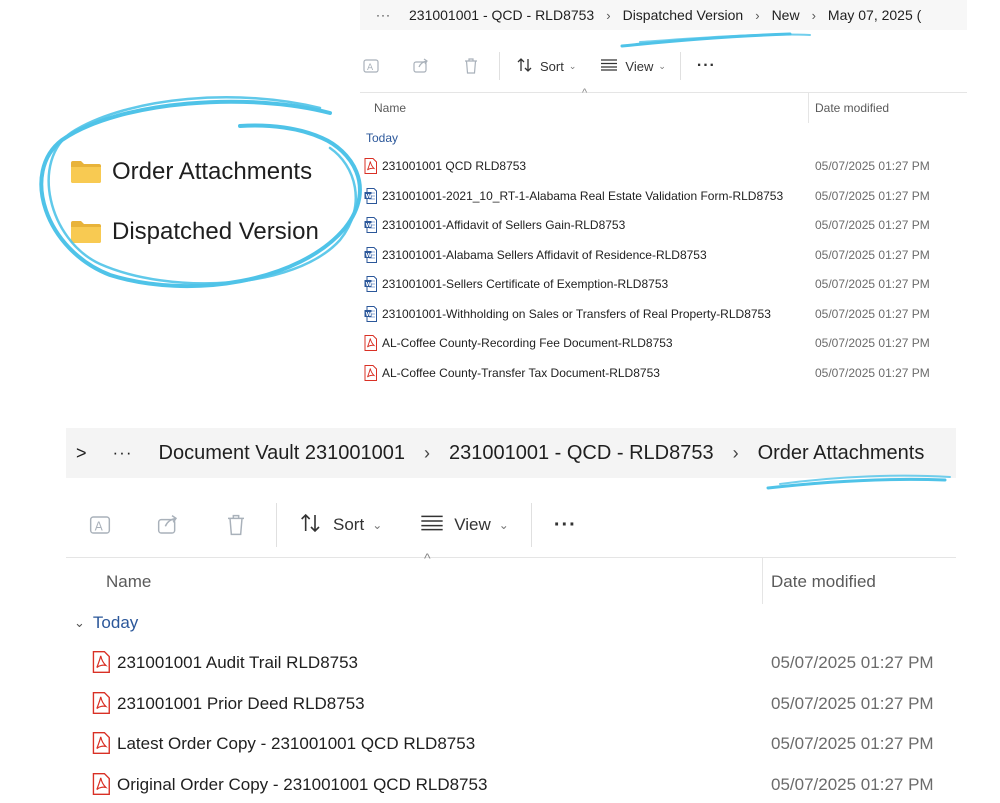  What do you see at coordinates (115, 622) in the screenshot?
I see `group-label: Today` at bounding box center [115, 622].